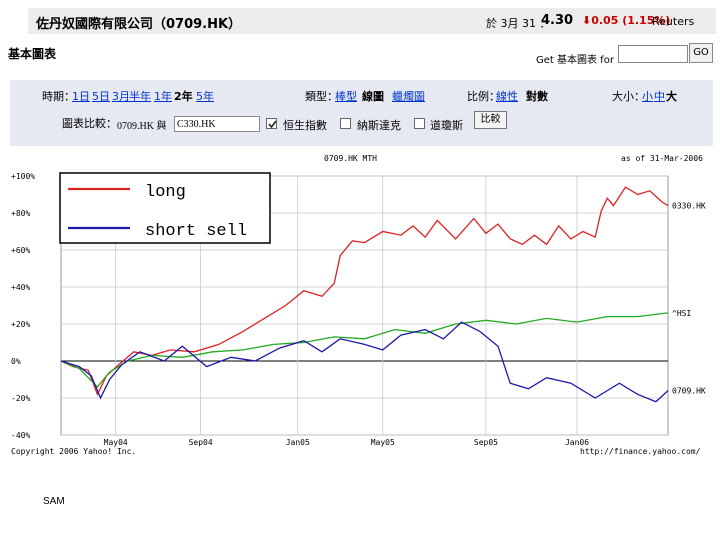  I want to click on y-tick-label: +100%, so click(23, 176).